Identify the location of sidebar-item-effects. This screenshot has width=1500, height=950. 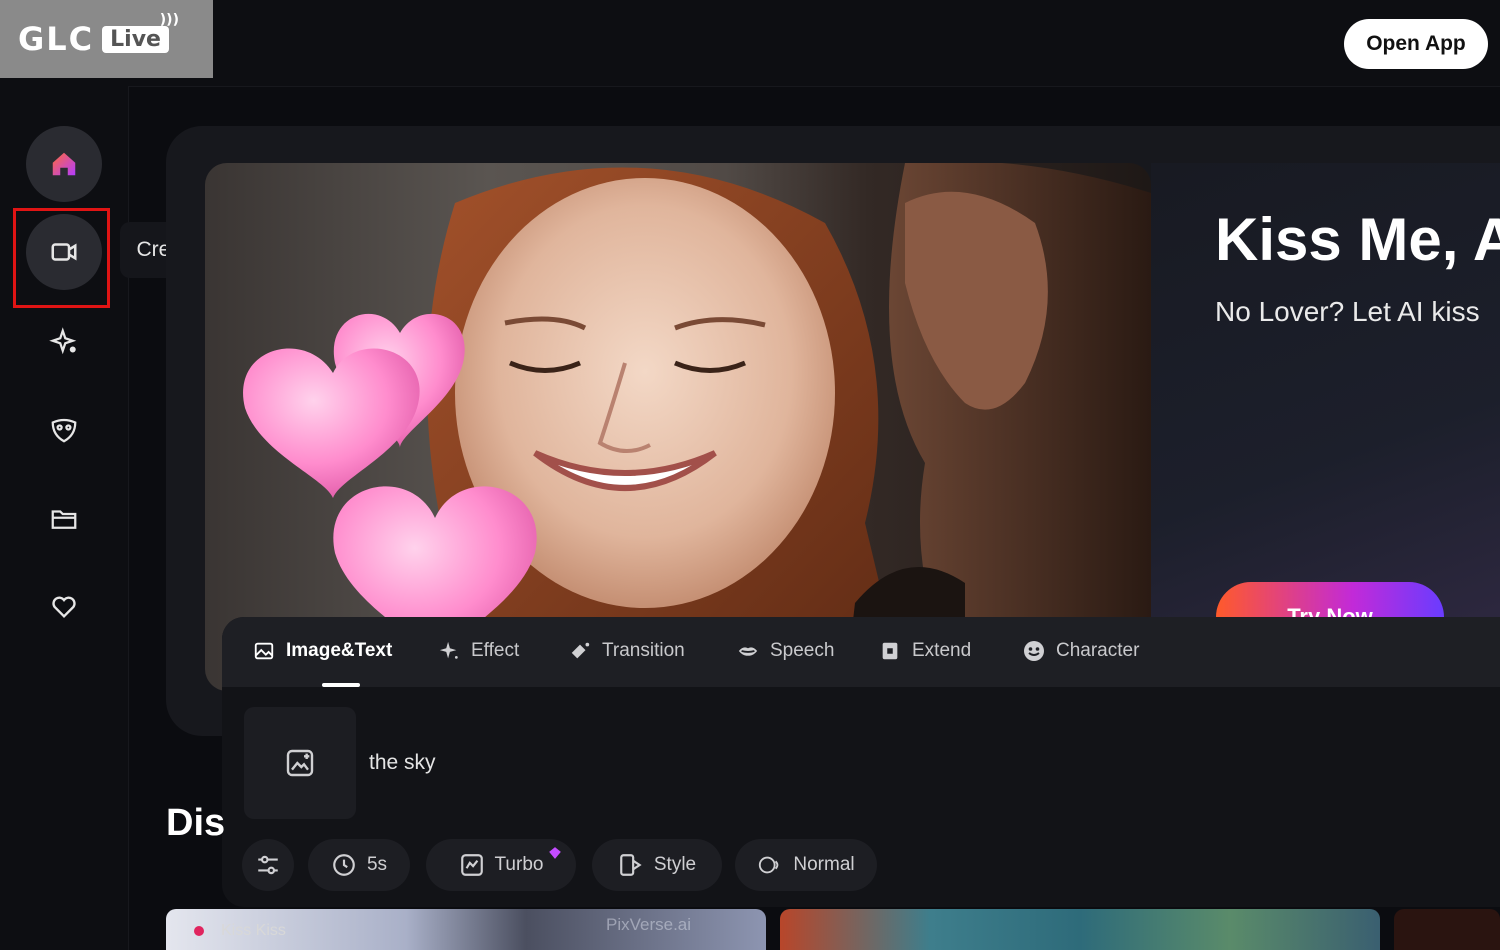
(64, 342).